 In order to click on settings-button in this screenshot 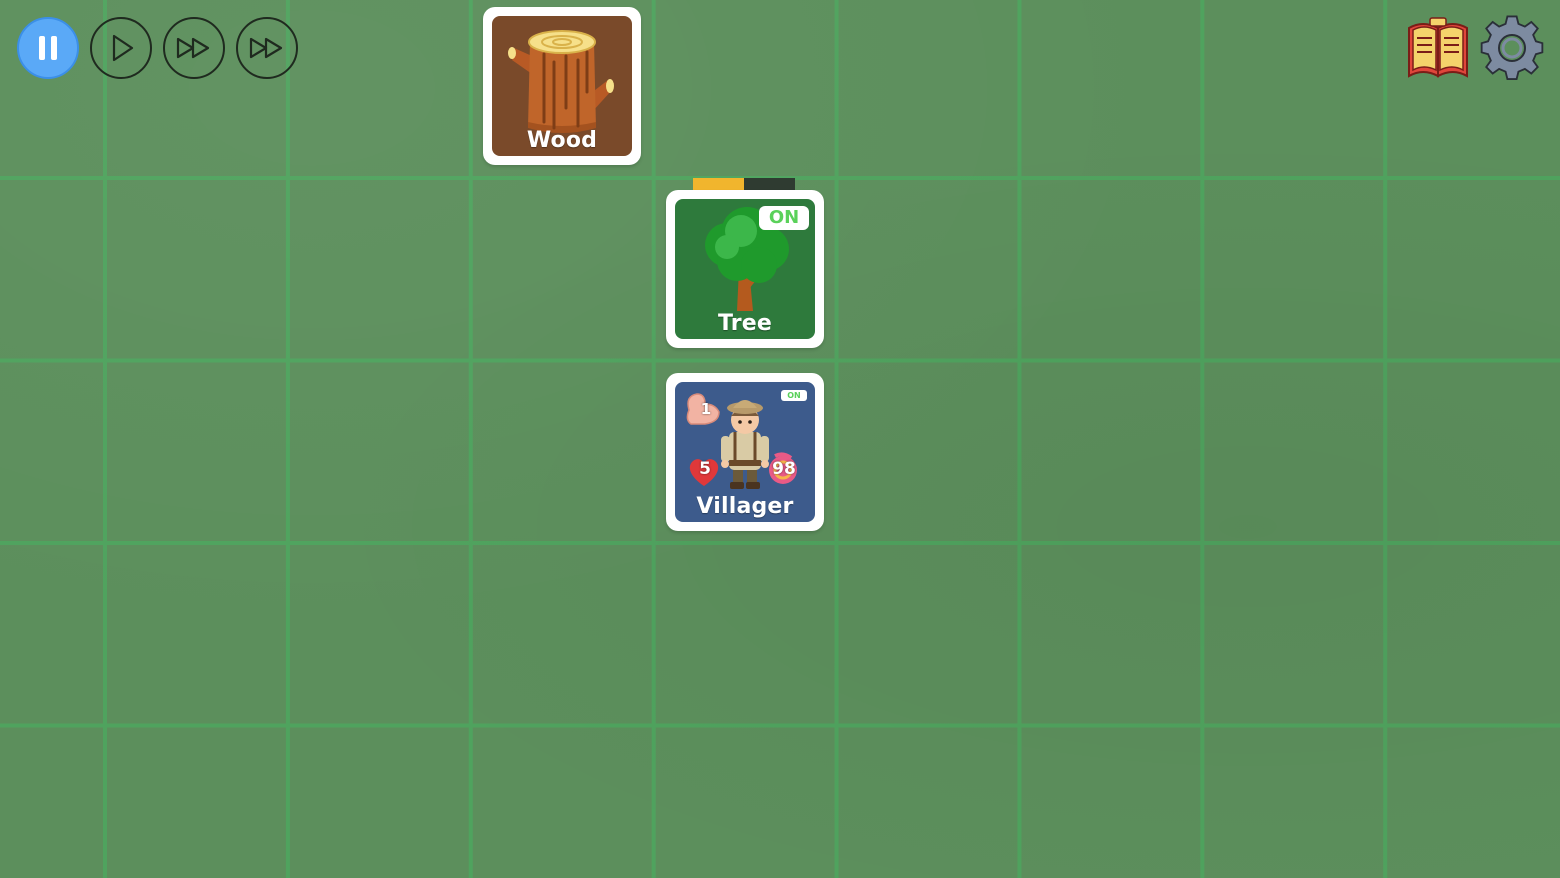, I will do `click(1512, 47)`.